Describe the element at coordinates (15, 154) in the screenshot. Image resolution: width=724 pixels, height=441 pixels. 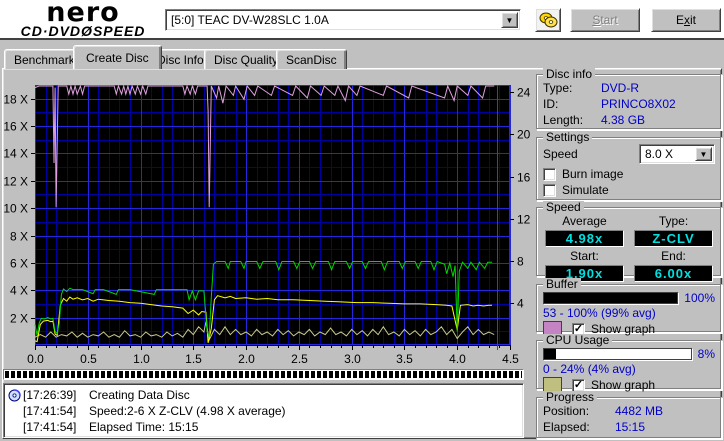
I see `svg-text: 14 X` at that location.